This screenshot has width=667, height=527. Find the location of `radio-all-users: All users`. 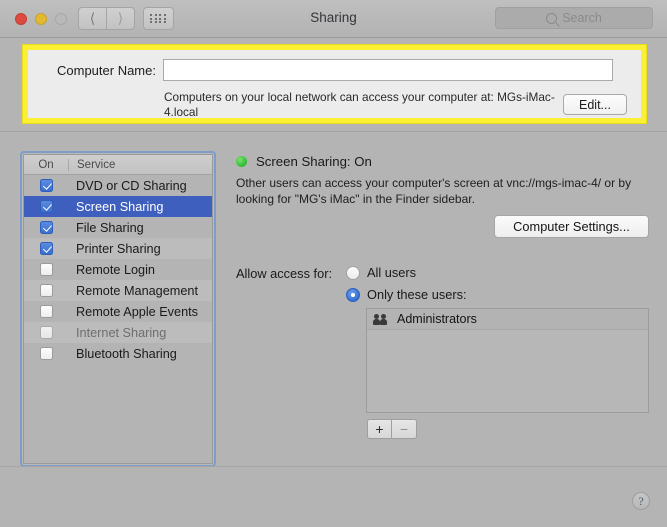

radio-all-users: All users is located at coordinates (381, 272).